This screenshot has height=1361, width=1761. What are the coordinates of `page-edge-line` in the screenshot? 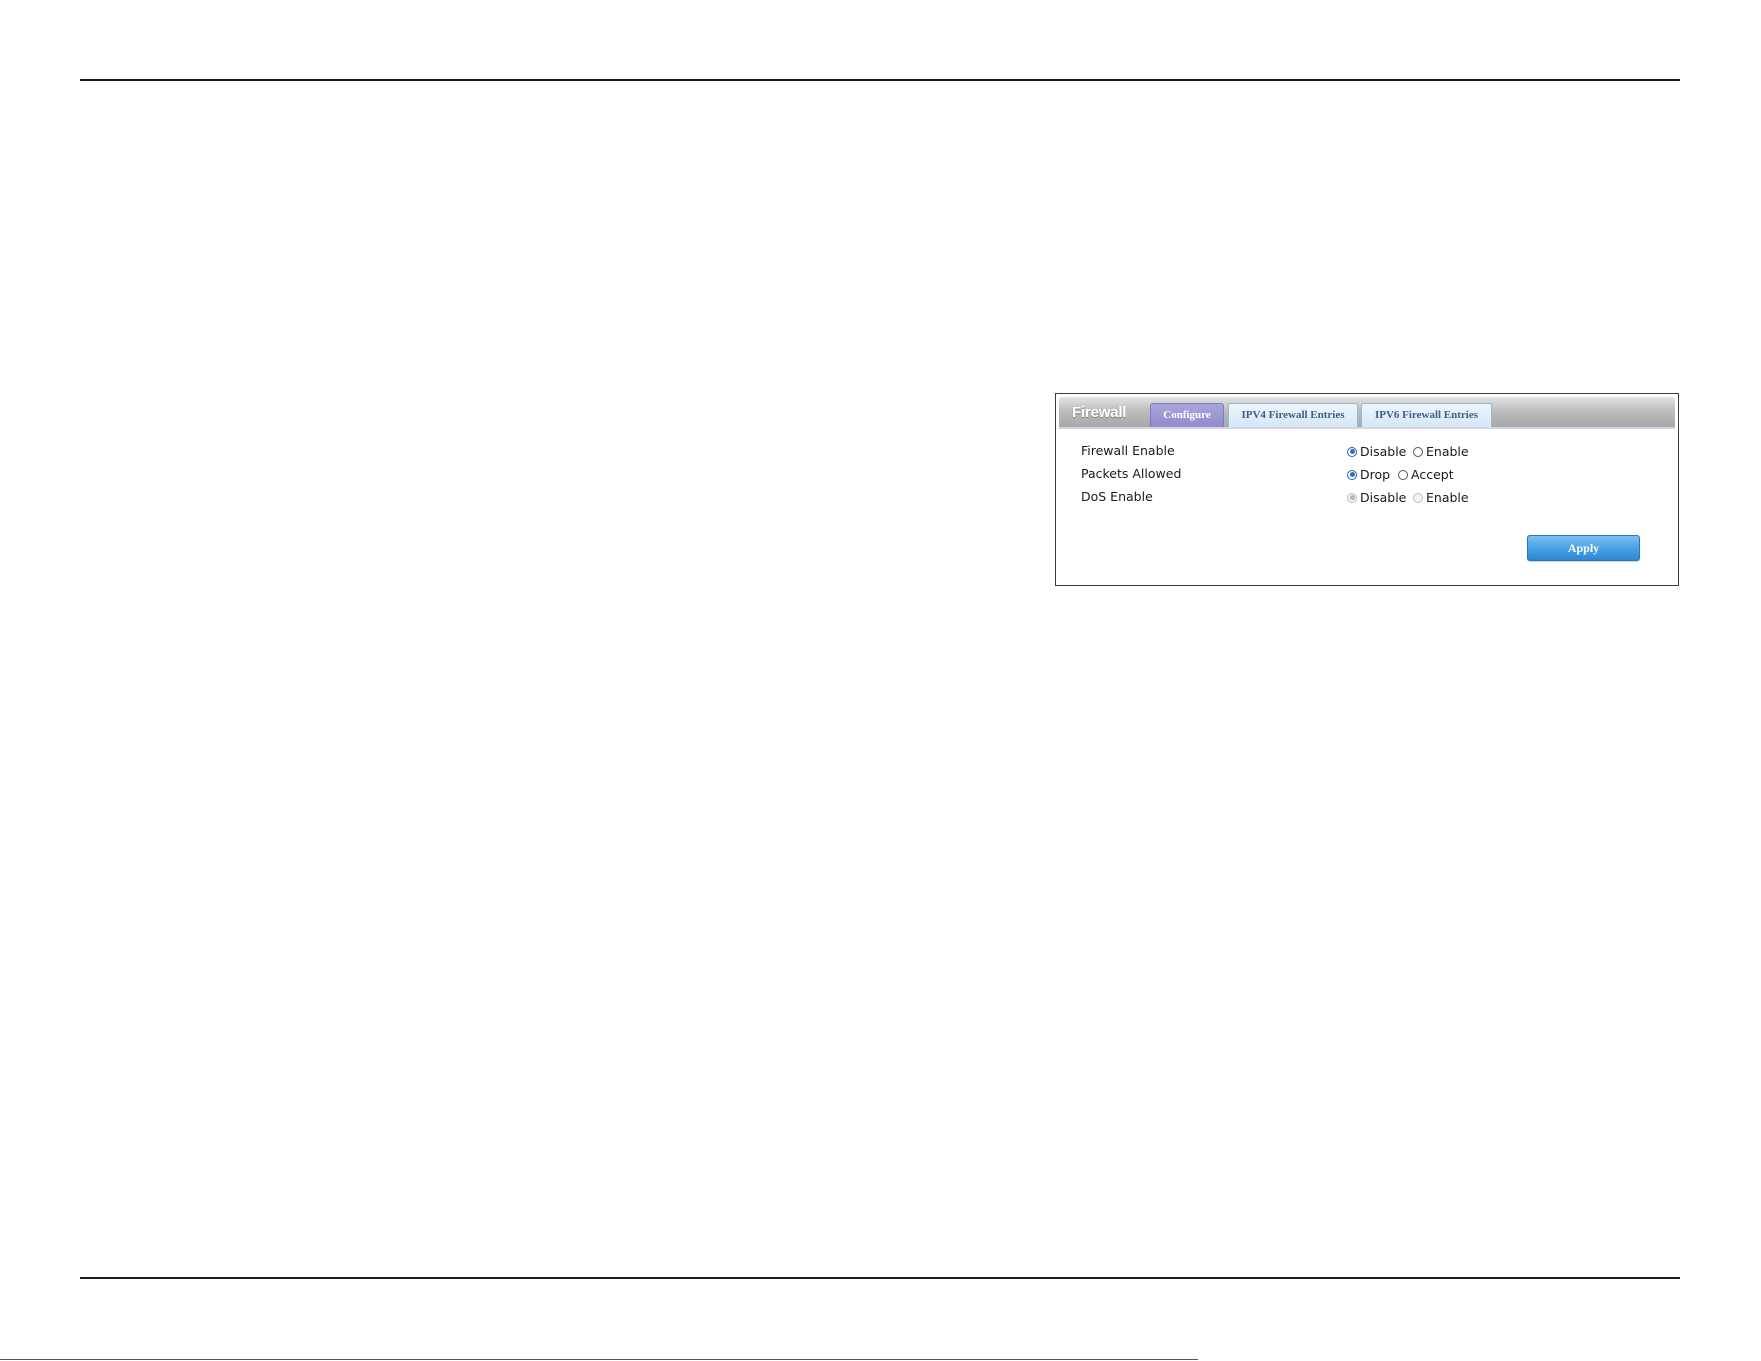 It's located at (599, 1359).